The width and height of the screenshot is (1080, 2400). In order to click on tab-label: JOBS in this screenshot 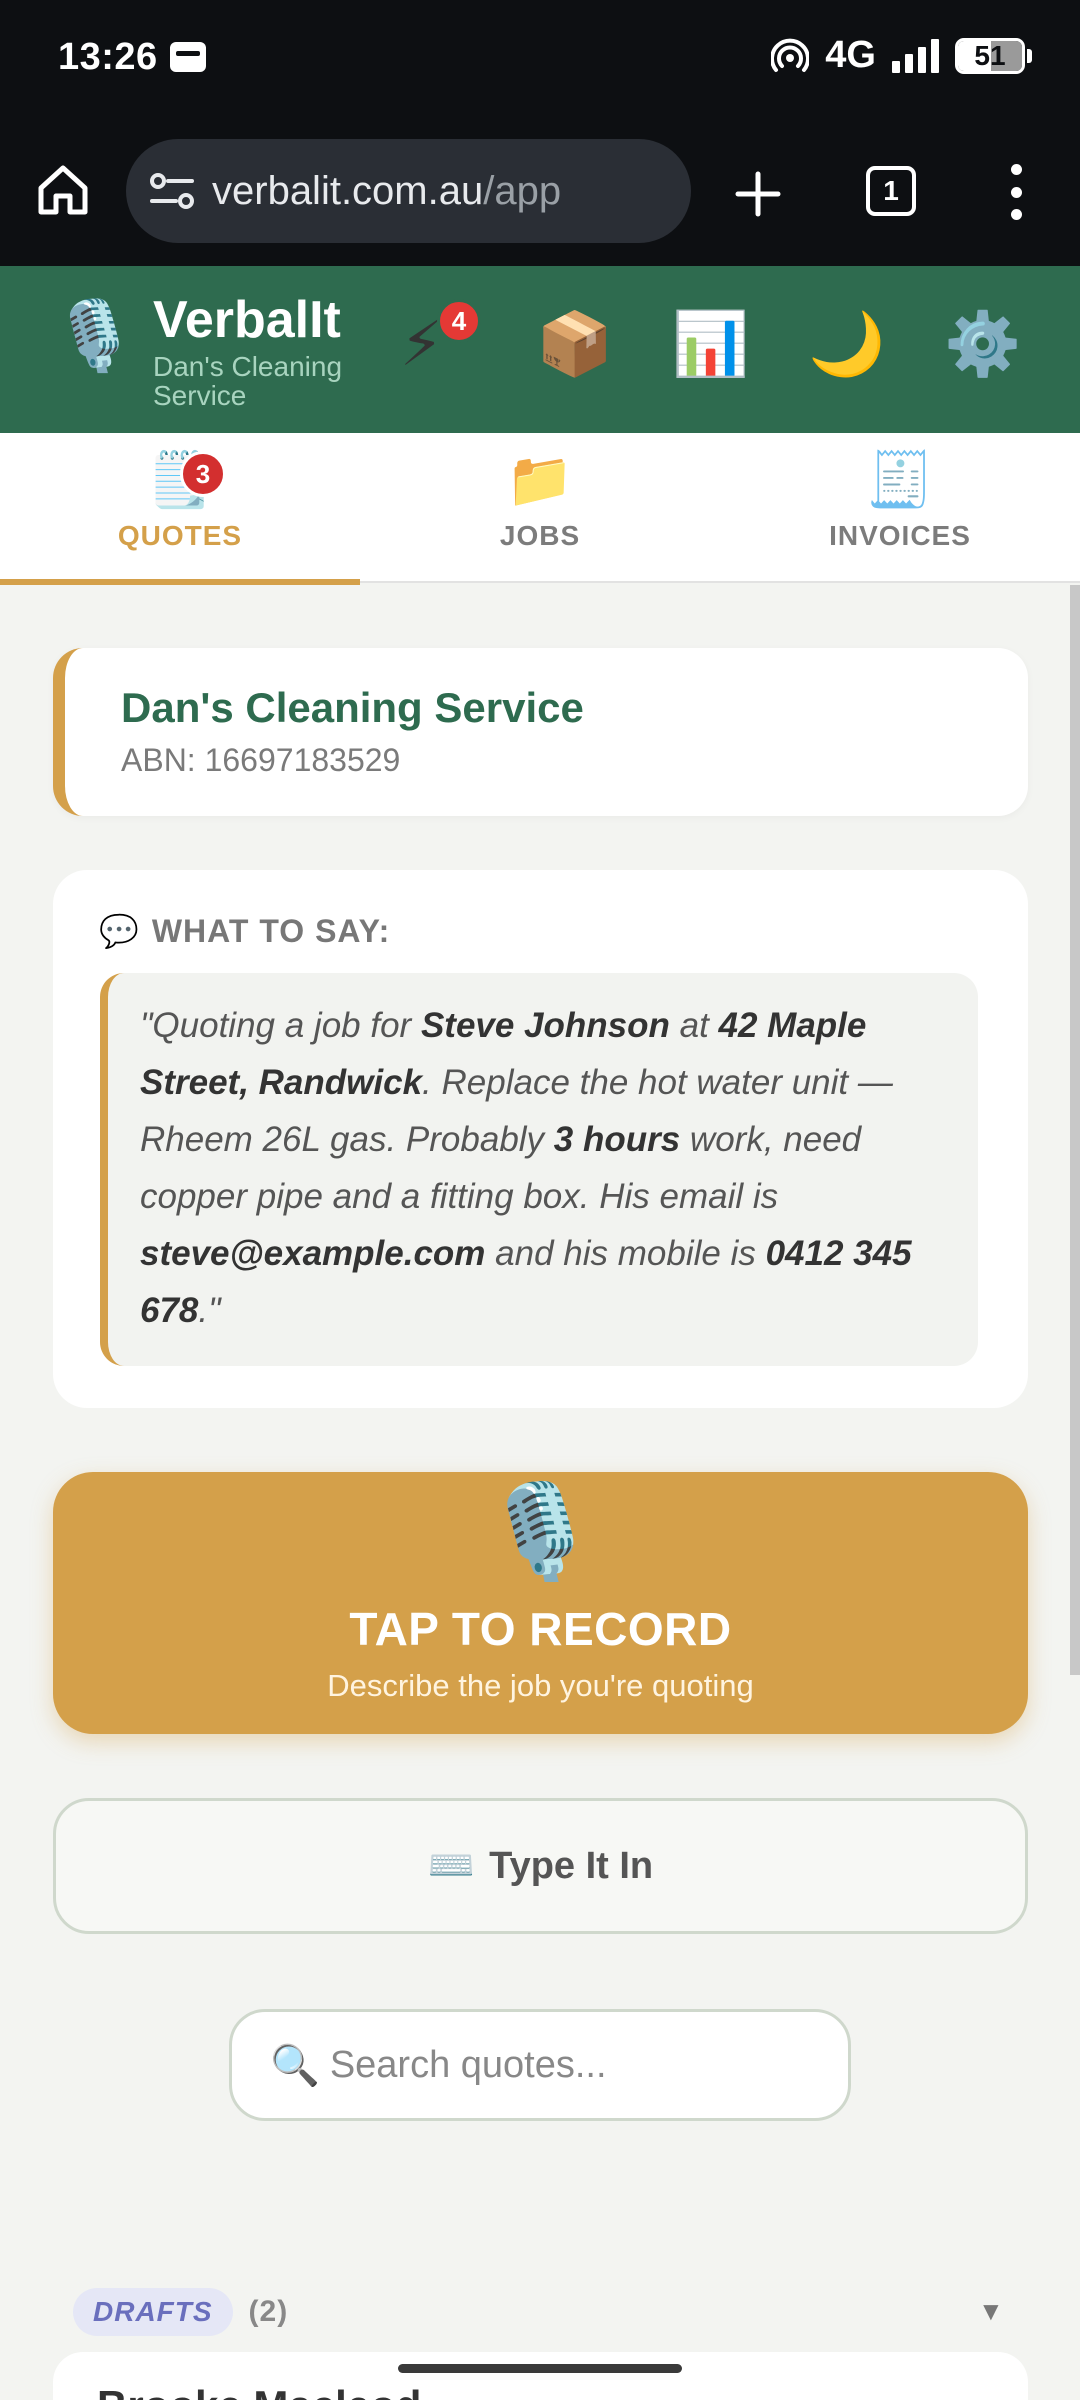, I will do `click(540, 535)`.